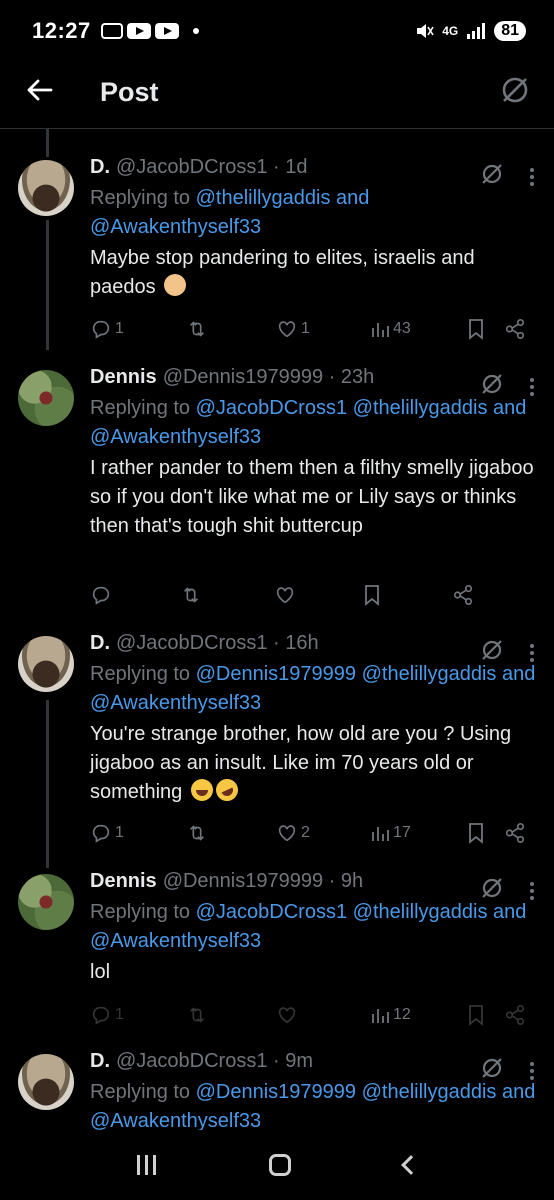 The height and width of the screenshot is (1200, 554). I want to click on battery-level: 81, so click(510, 31).